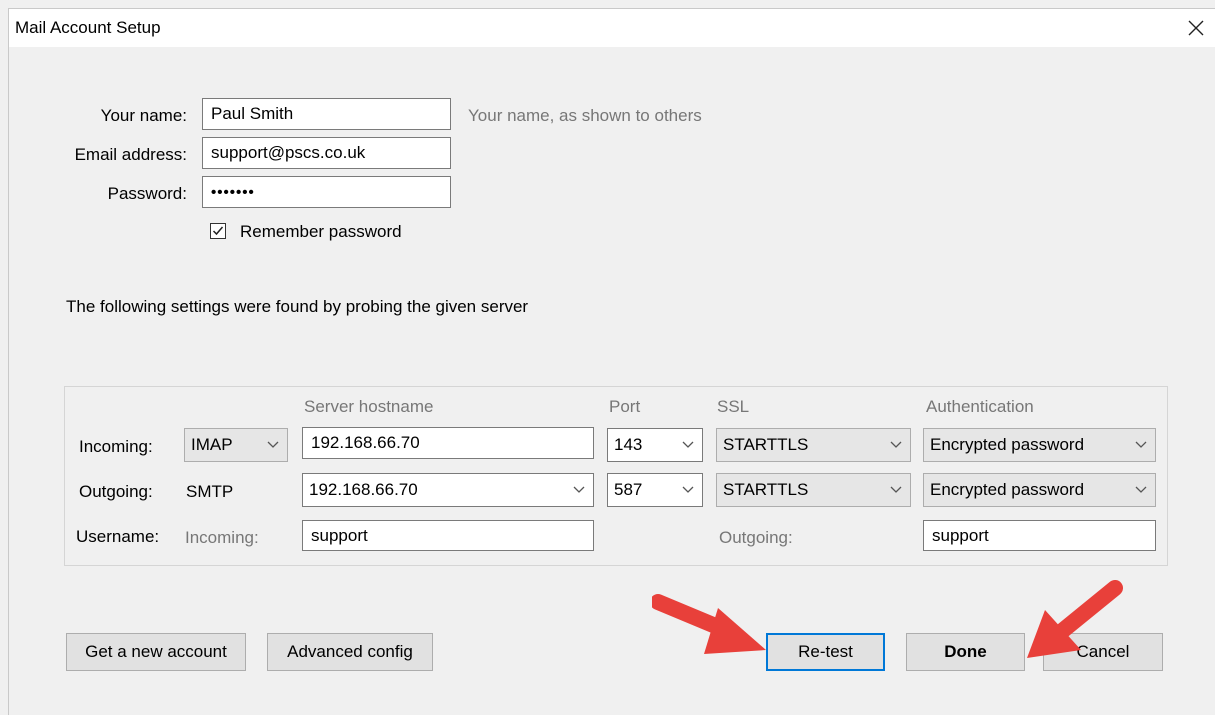 Image resolution: width=1215 pixels, height=715 pixels. Describe the element at coordinates (448, 490) in the screenshot. I see `outgoing-hostname-combobox: 192.168.66.70` at that location.